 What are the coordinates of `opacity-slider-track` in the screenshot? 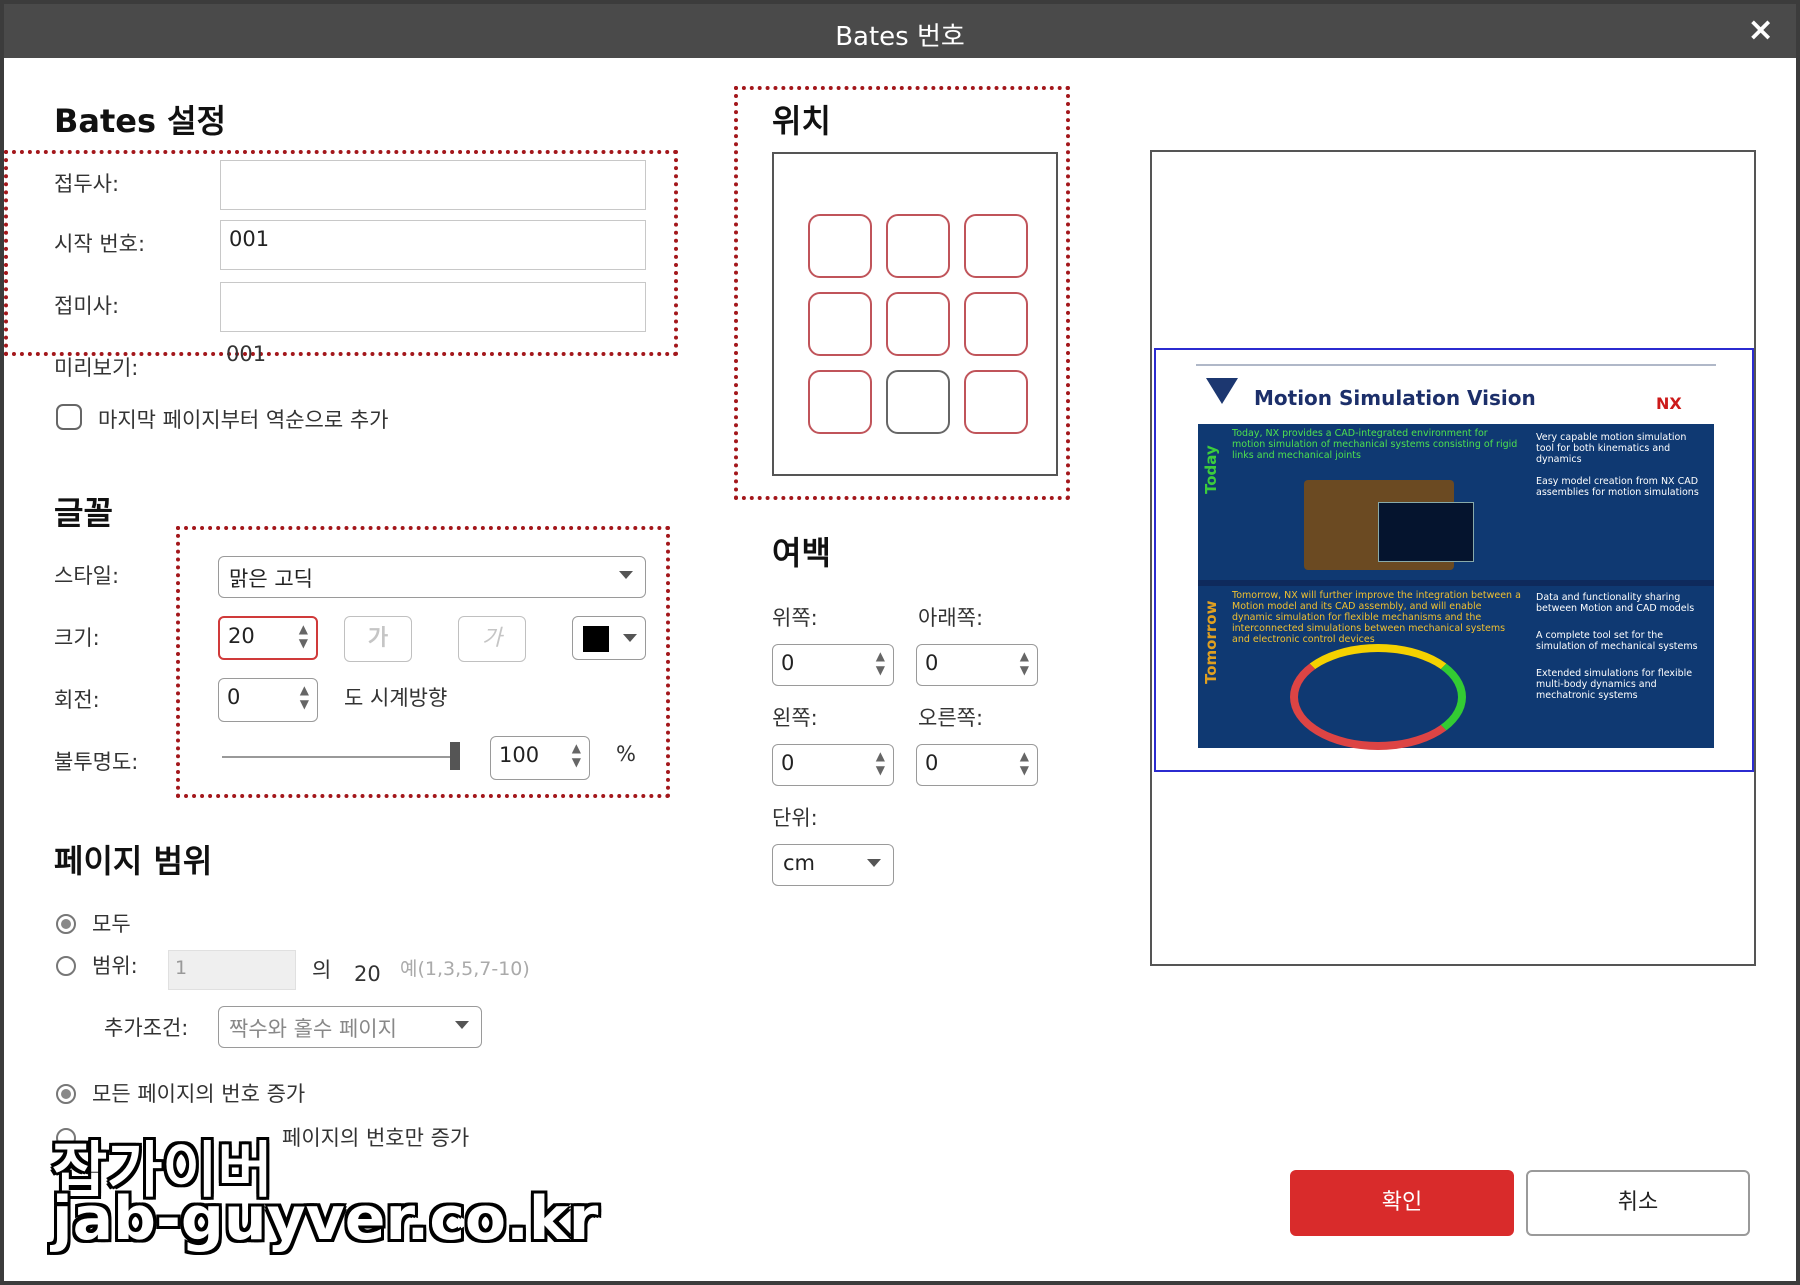 It's located at (340, 757).